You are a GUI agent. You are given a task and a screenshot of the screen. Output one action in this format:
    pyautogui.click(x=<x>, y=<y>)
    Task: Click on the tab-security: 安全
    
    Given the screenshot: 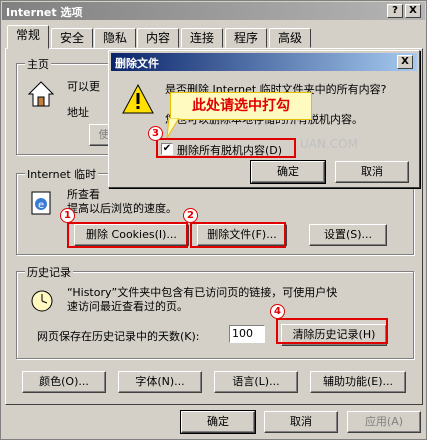 What is the action you would take?
    pyautogui.click(x=72, y=38)
    